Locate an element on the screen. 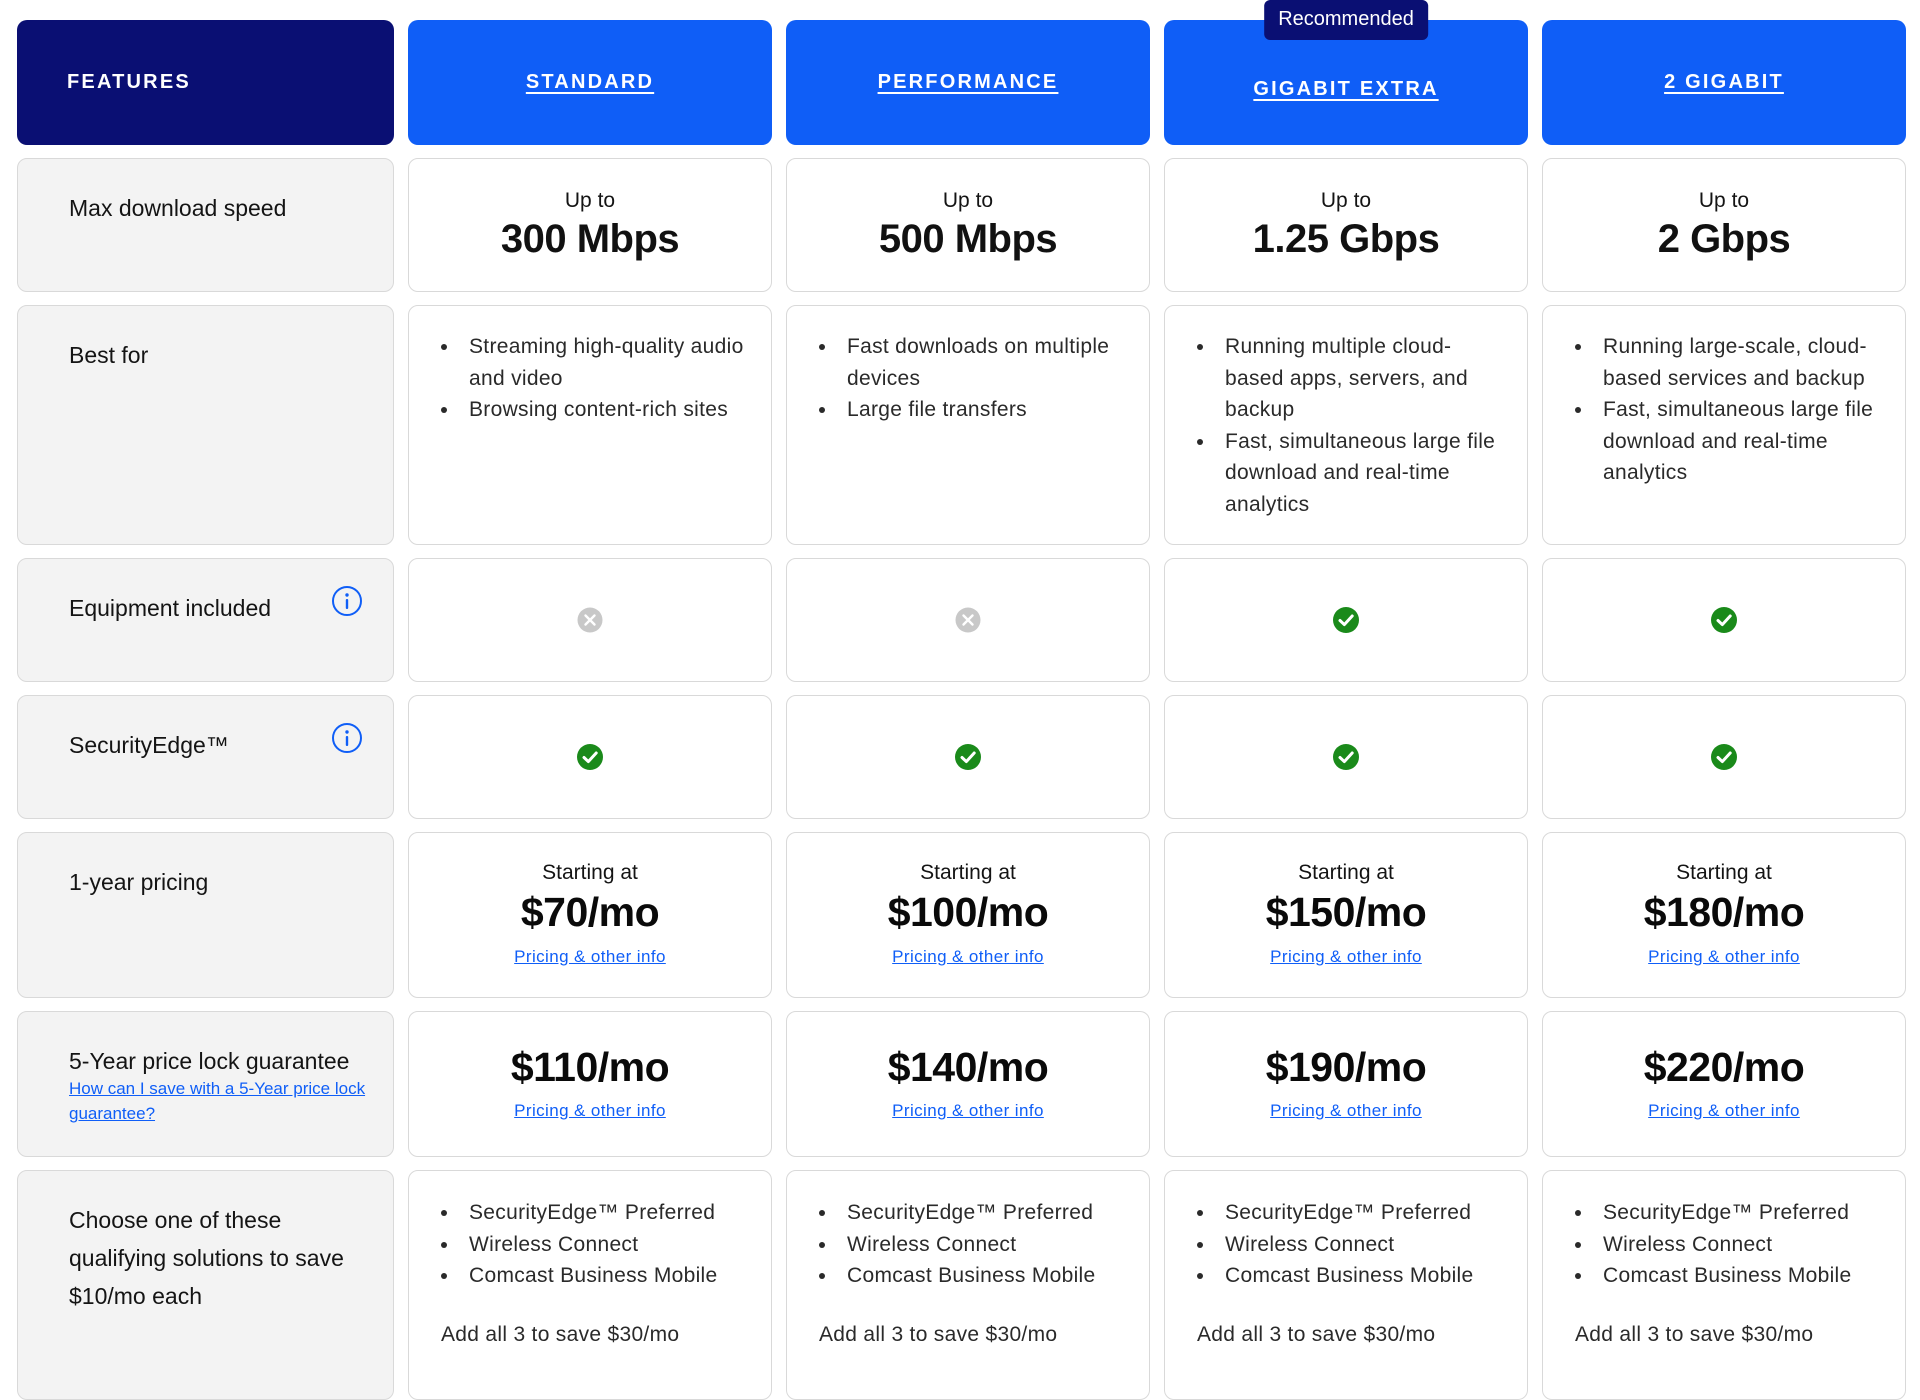 The width and height of the screenshot is (1920, 1400). speed-cell: Up to 300 Mbps is located at coordinates (590, 225).